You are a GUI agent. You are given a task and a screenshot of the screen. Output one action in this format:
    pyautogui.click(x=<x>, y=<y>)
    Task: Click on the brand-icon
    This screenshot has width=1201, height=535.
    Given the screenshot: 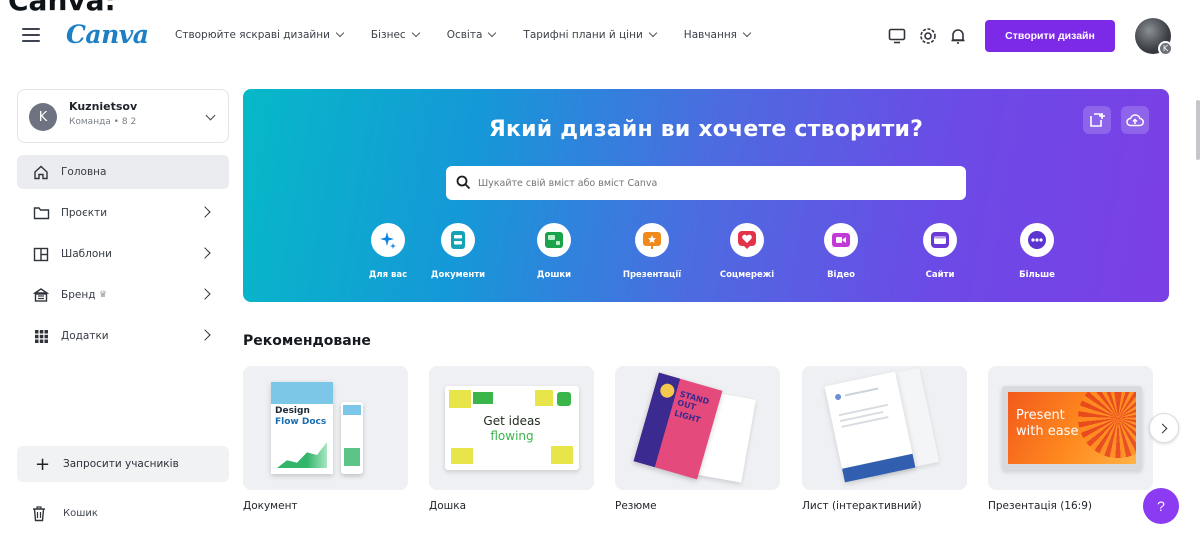 What is the action you would take?
    pyautogui.click(x=41, y=295)
    